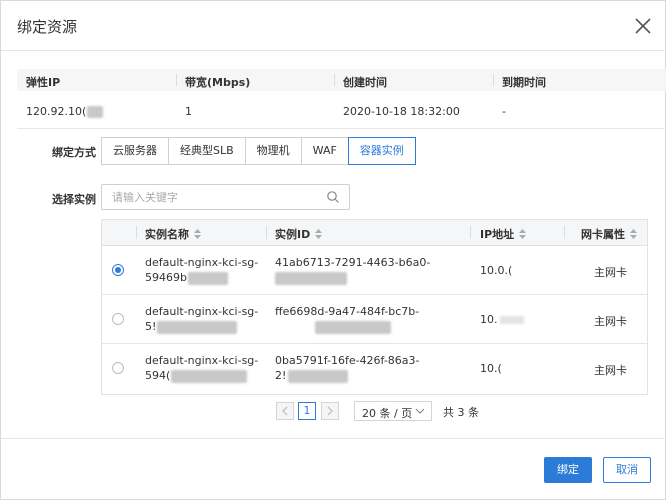  Describe the element at coordinates (365, 82) in the screenshot. I see `col-created: 创建时间` at that location.